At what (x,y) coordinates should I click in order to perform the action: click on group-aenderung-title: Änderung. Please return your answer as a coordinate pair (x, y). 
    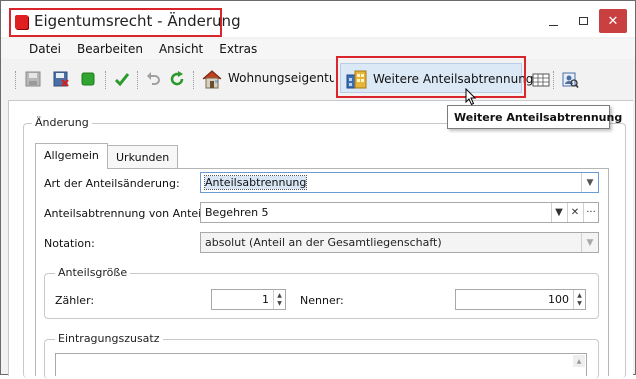
    Looking at the image, I should click on (62, 122).